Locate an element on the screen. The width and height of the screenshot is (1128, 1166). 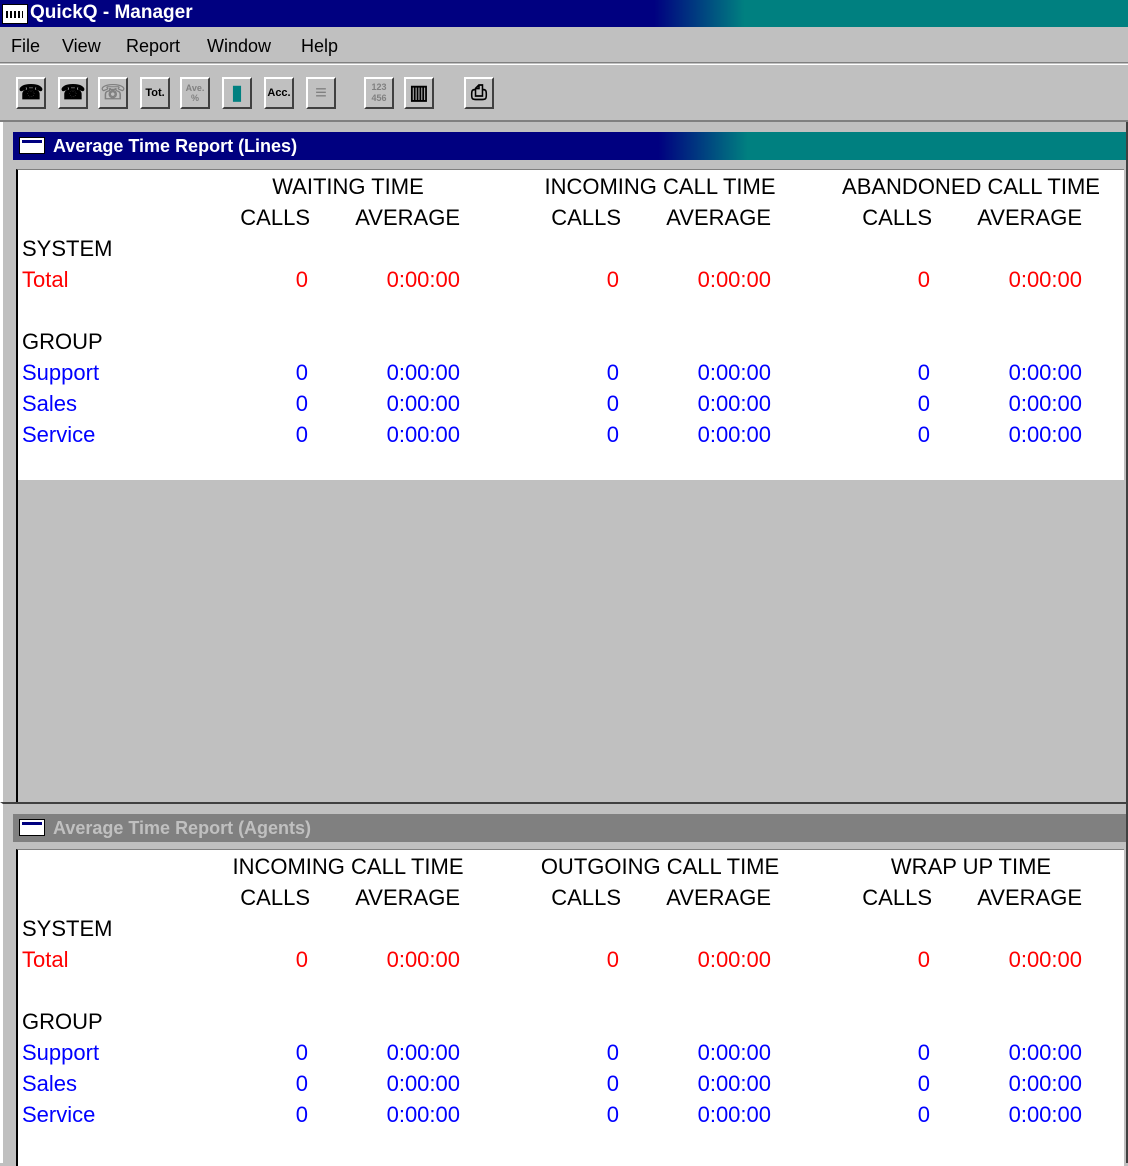
lines-report-titlebar: Average Time Report (Lines) is located at coordinates (569, 146).